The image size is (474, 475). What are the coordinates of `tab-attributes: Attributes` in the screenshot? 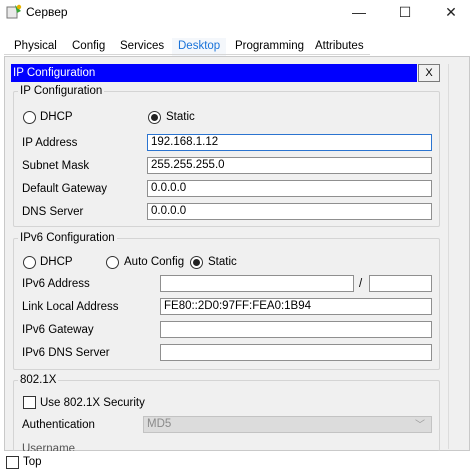 It's located at (339, 48).